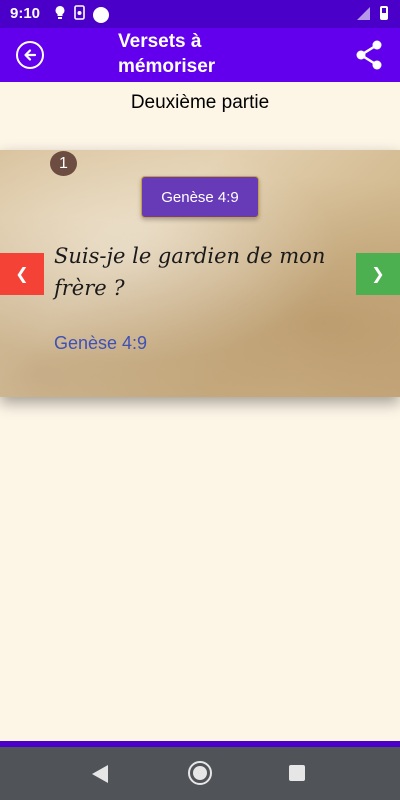 The width and height of the screenshot is (400, 800). I want to click on previous-verse-button: ❮, so click(22, 274).